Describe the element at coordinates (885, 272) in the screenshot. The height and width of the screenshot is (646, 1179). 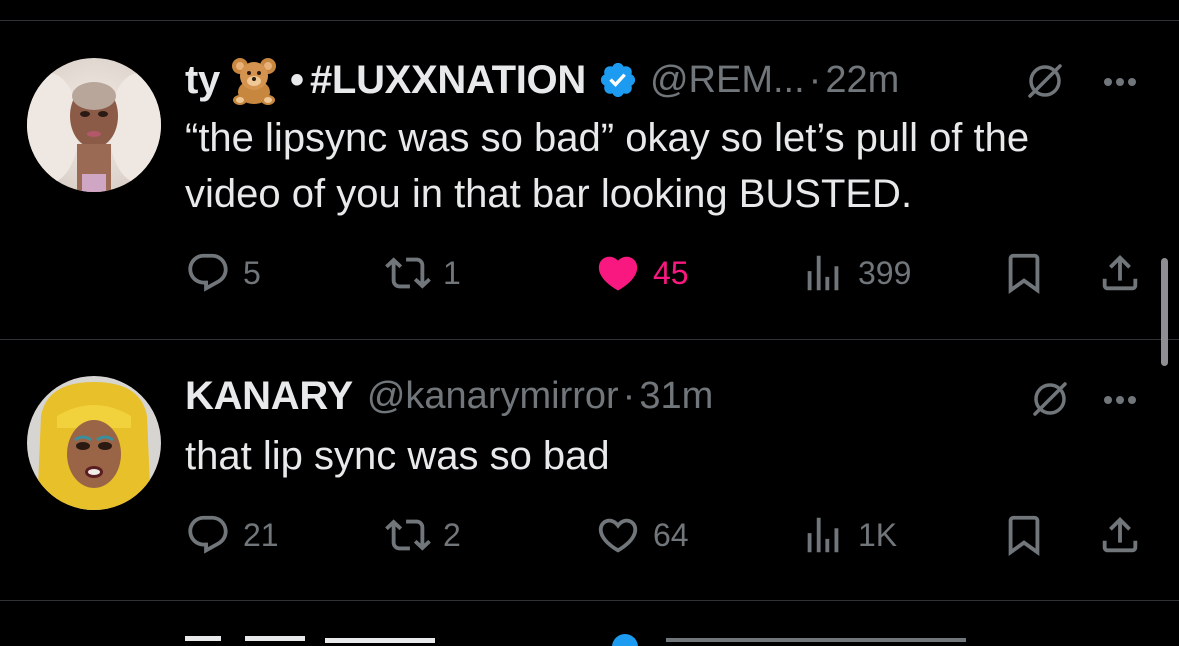
I see `views-count: 399` at that location.